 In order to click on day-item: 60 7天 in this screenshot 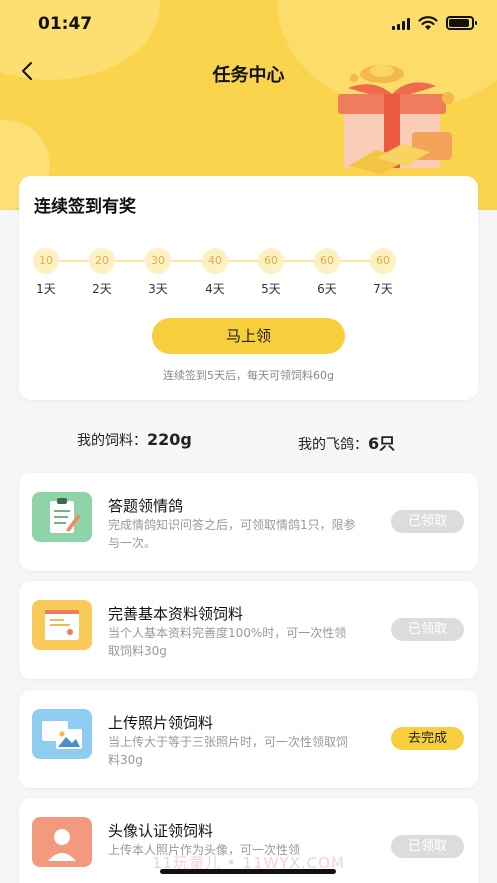, I will do `click(383, 272)`.